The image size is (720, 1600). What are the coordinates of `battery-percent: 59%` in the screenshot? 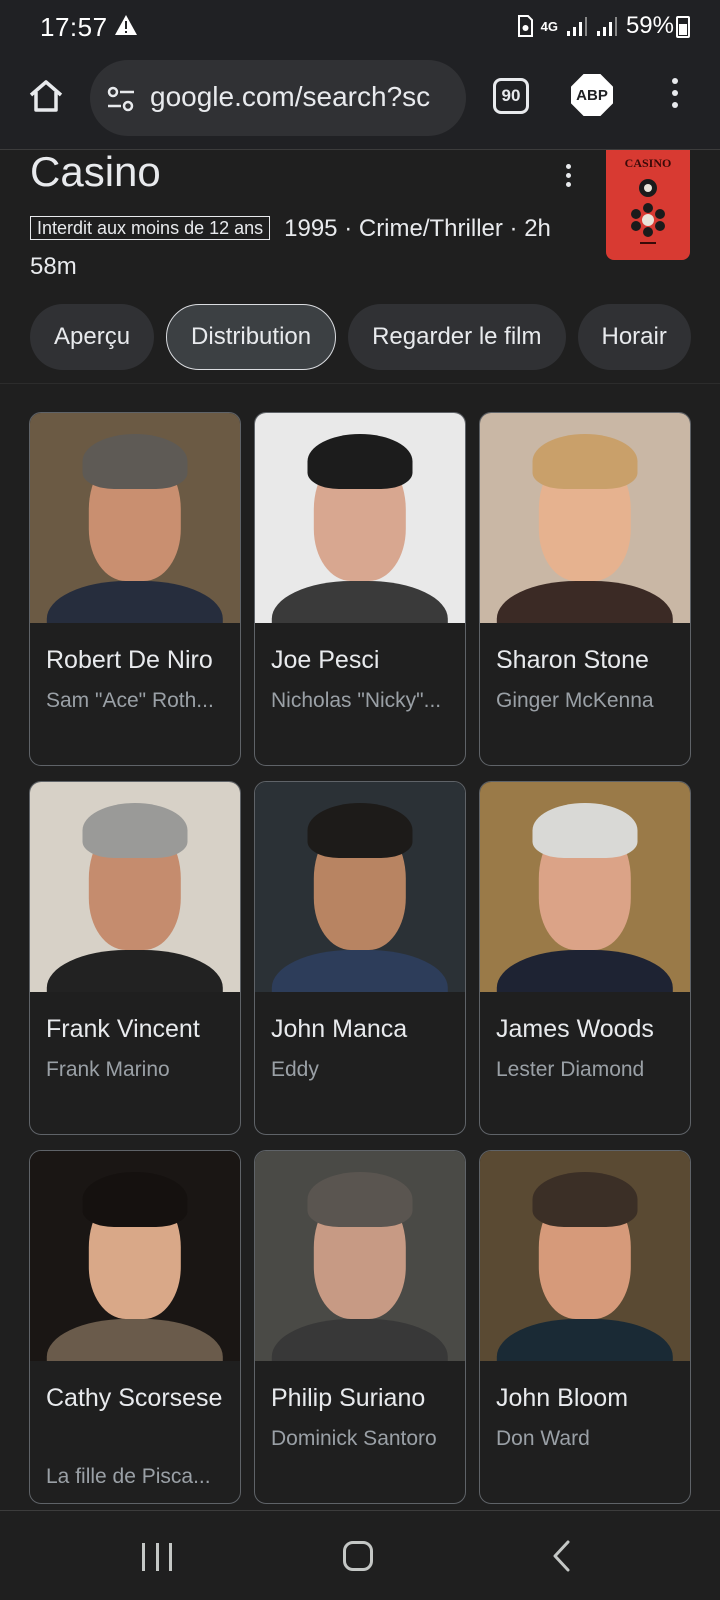 It's located at (649, 25).